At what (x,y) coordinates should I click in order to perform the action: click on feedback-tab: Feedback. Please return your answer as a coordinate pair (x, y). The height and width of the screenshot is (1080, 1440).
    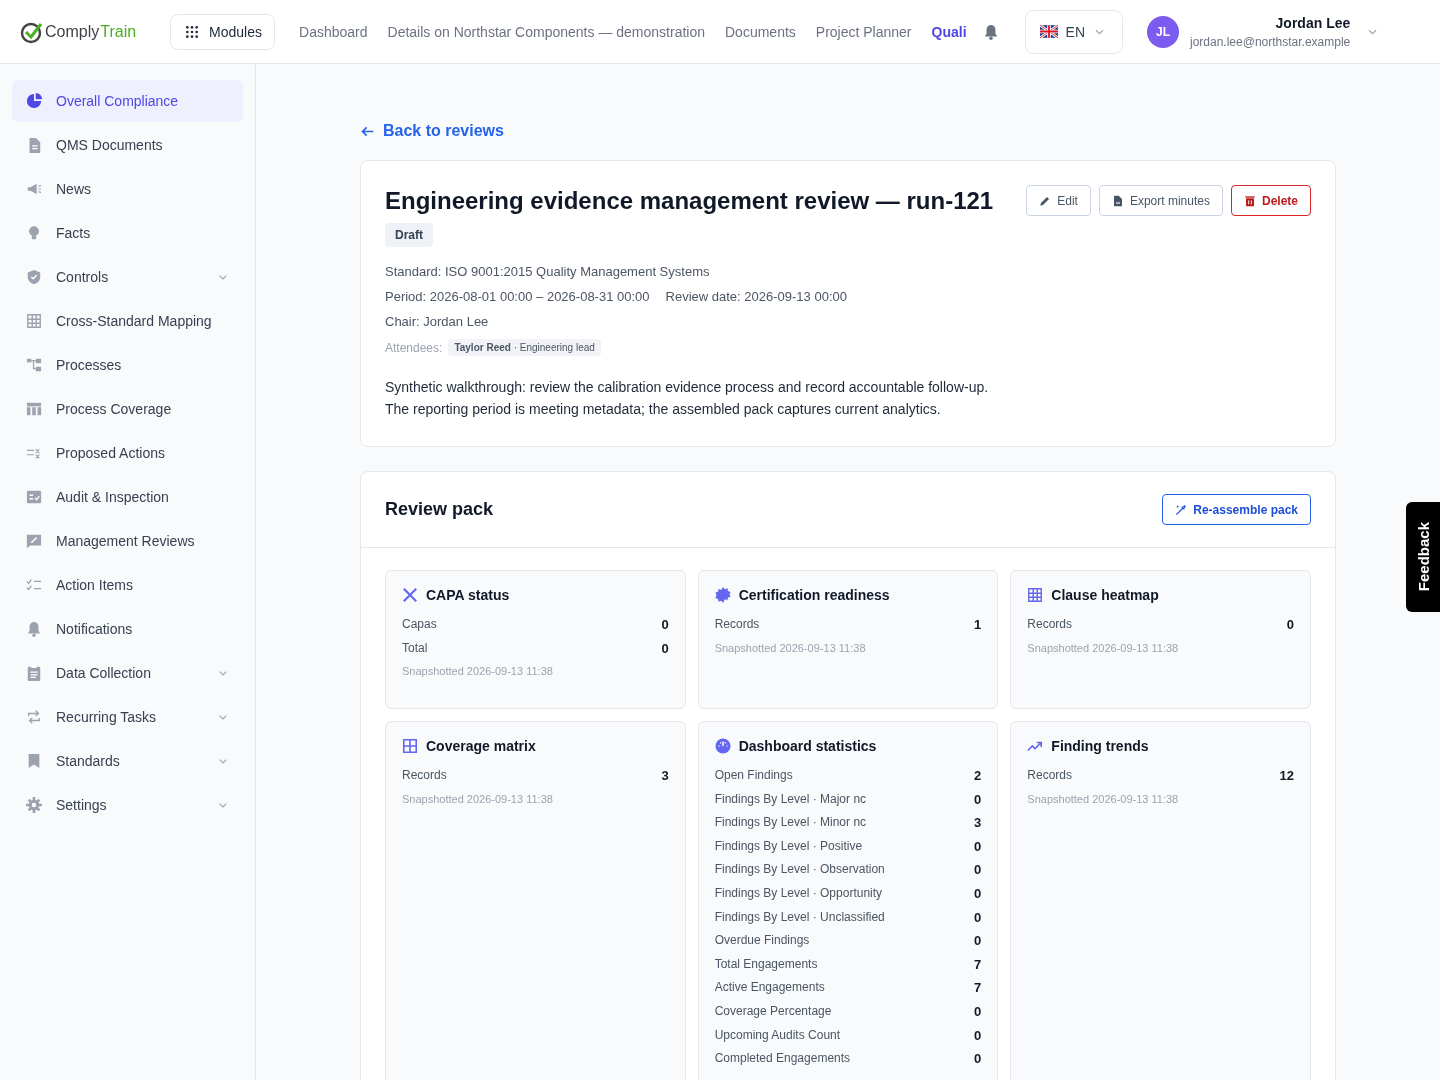
    Looking at the image, I should click on (1423, 557).